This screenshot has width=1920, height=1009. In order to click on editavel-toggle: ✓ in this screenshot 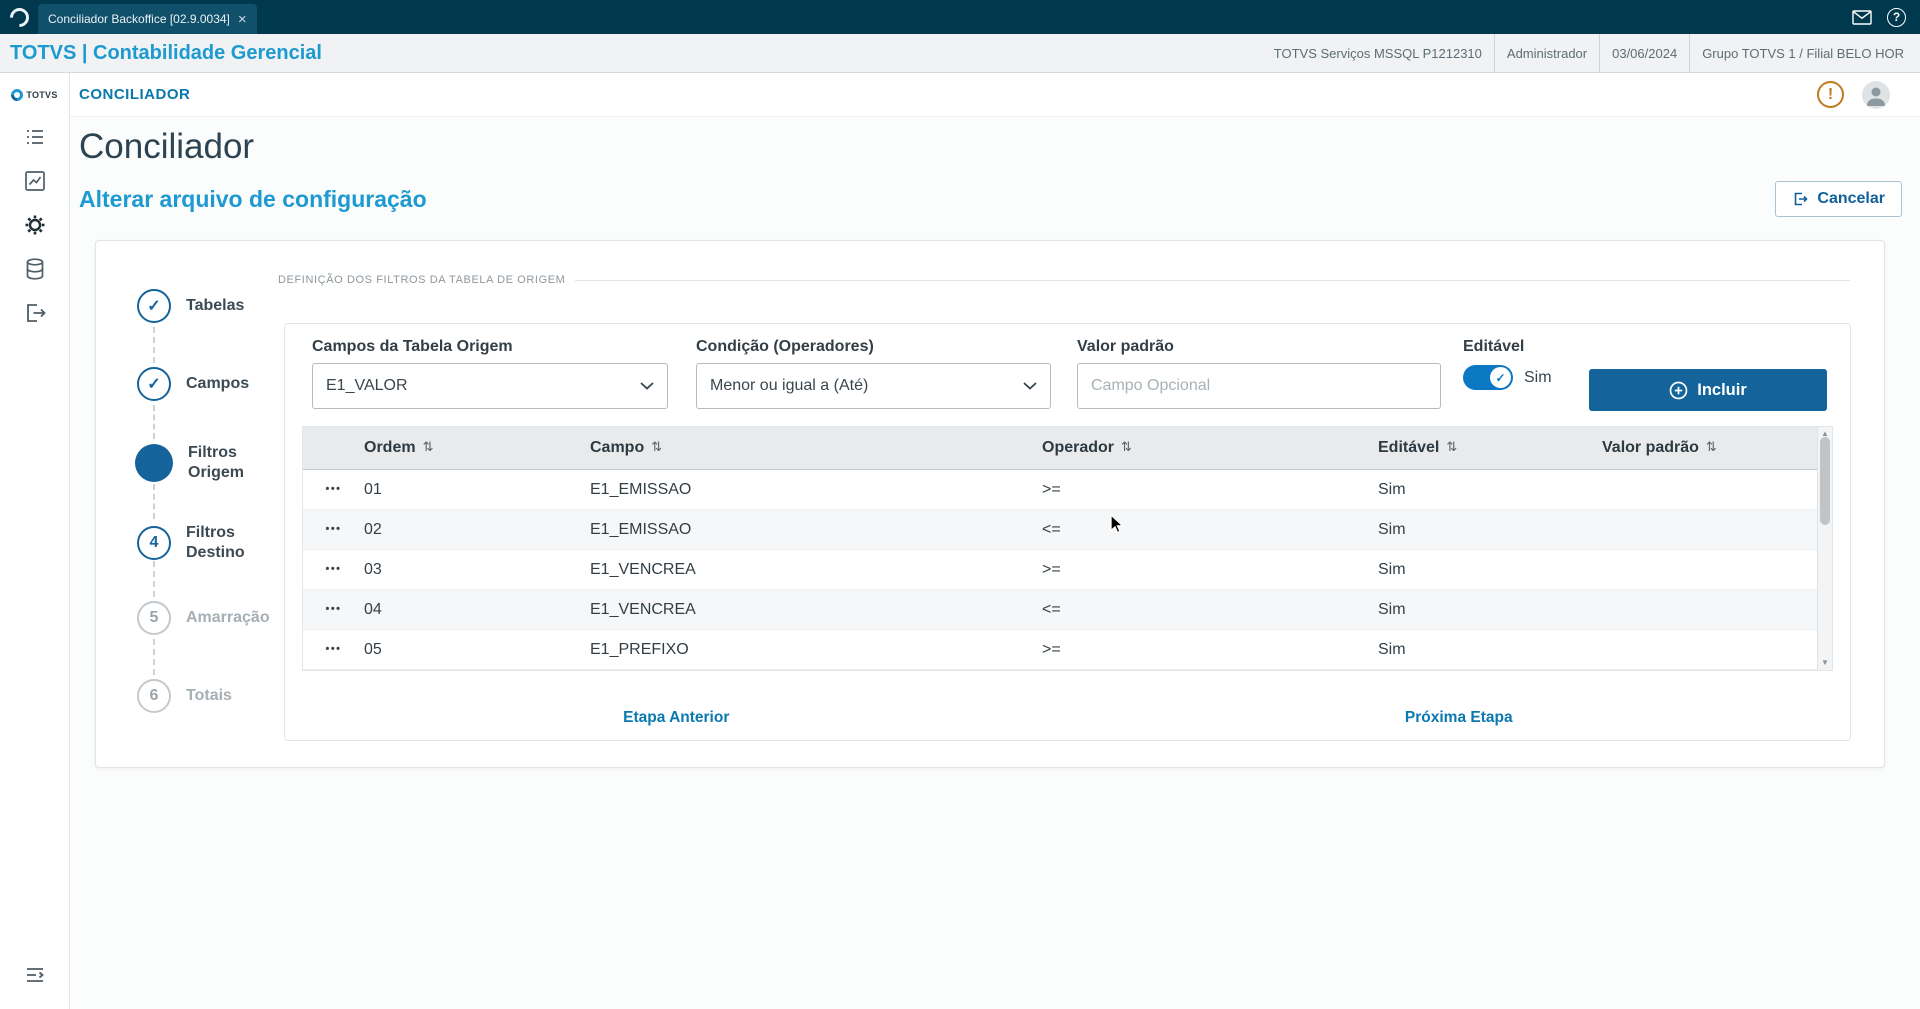, I will do `click(1488, 377)`.